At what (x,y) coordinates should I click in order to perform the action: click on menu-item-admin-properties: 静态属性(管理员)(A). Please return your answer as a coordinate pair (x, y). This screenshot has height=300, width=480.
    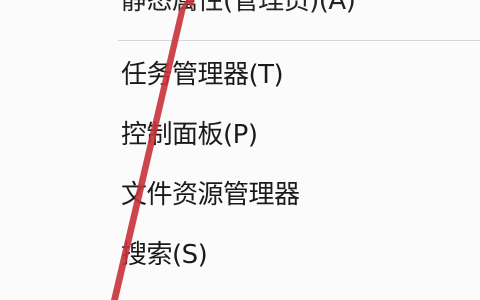
    Looking at the image, I should click on (238, 8).